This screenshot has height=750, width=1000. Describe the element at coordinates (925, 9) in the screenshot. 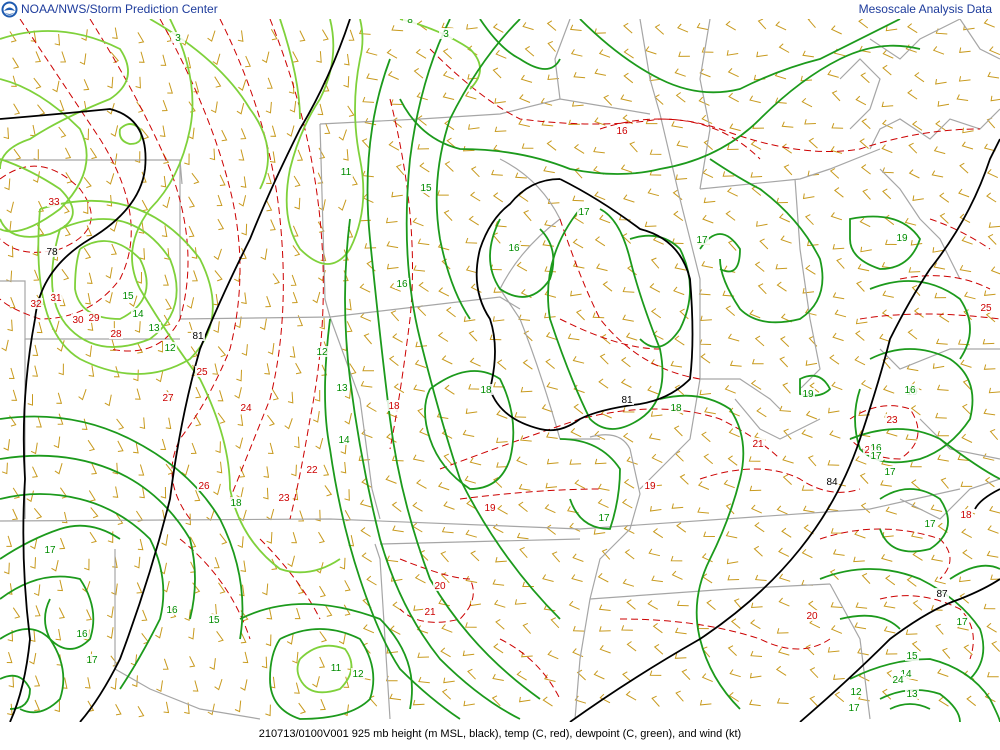

I see `product-title: Mesoscale Analysis Data` at that location.